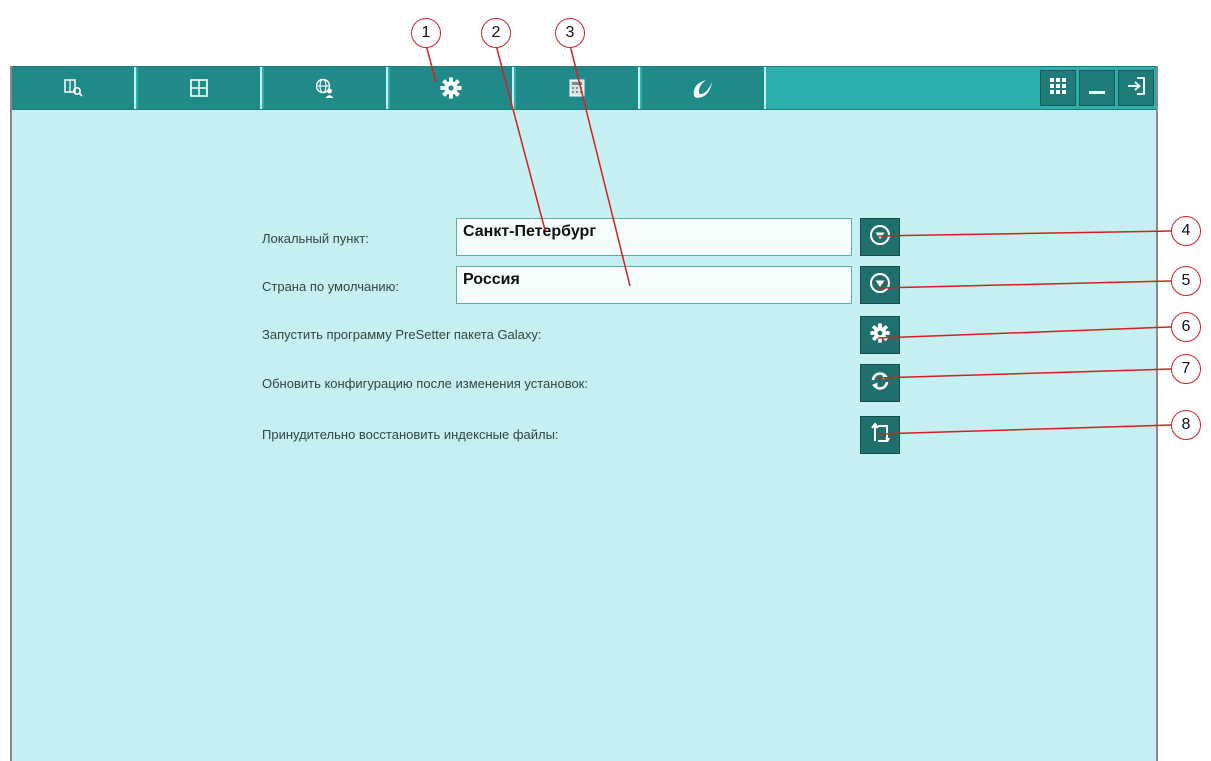  I want to click on run-presetter-button, so click(880, 335).